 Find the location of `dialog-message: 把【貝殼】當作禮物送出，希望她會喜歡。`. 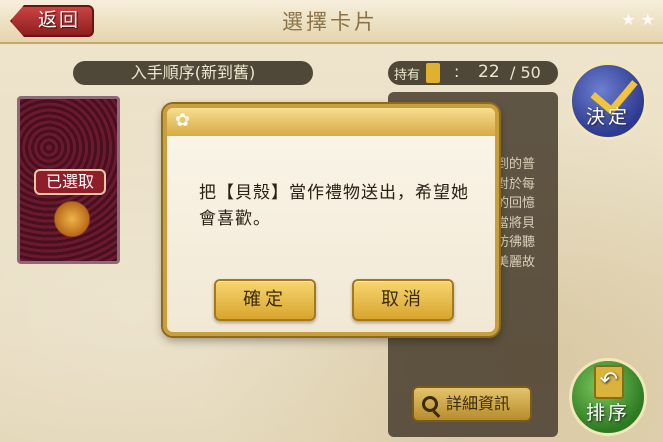

dialog-message: 把【貝殼】當作禮物送出，希望她會喜歡。 is located at coordinates (334, 206).